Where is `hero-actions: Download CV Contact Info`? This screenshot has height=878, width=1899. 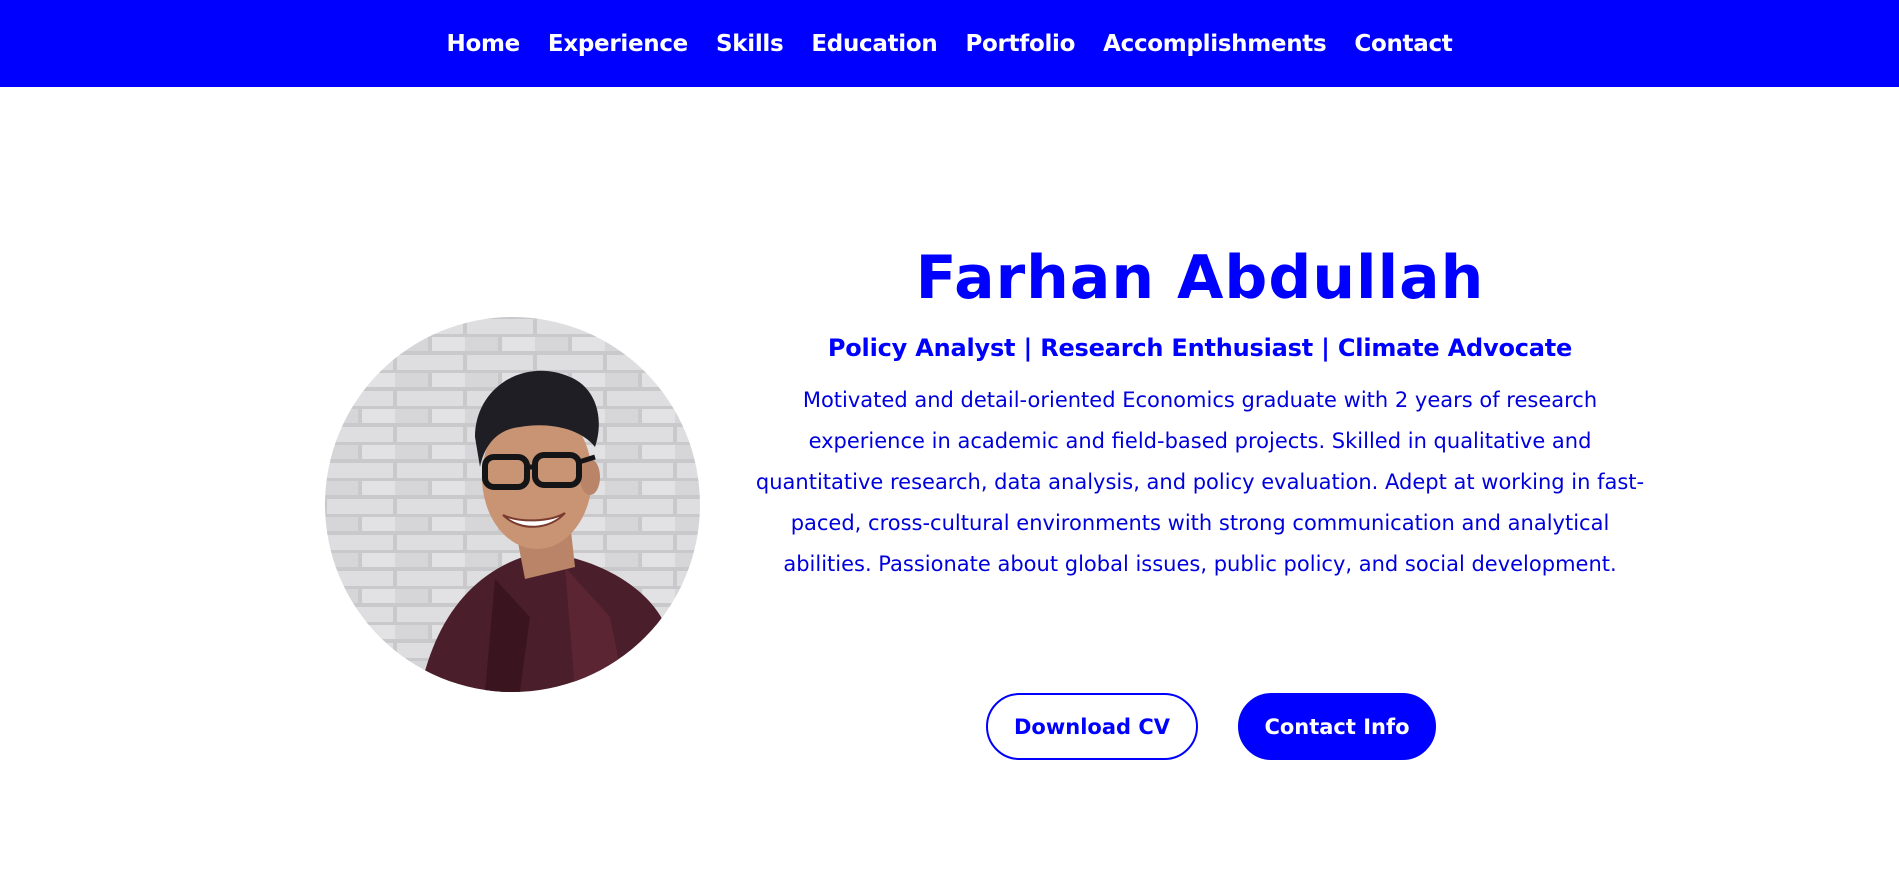
hero-actions: Download CV Contact Info is located at coordinates (1200, 726).